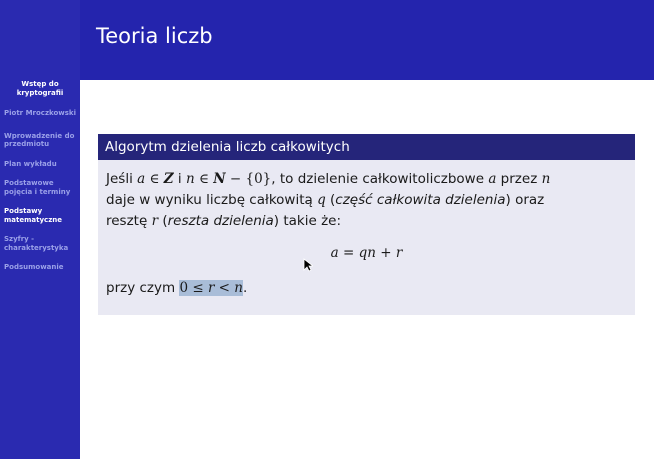 The width and height of the screenshot is (654, 459). I want to click on text-fragment: ., so click(245, 288).